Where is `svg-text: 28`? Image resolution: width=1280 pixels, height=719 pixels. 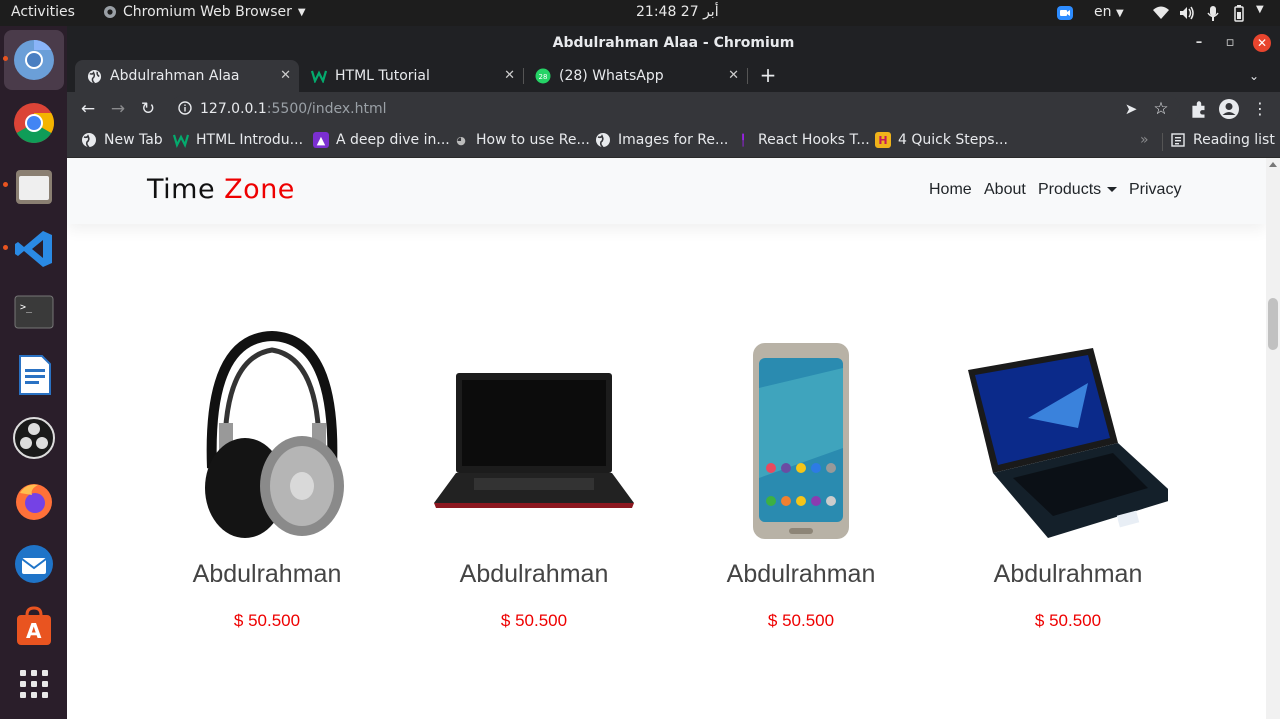 svg-text: 28 is located at coordinates (543, 77).